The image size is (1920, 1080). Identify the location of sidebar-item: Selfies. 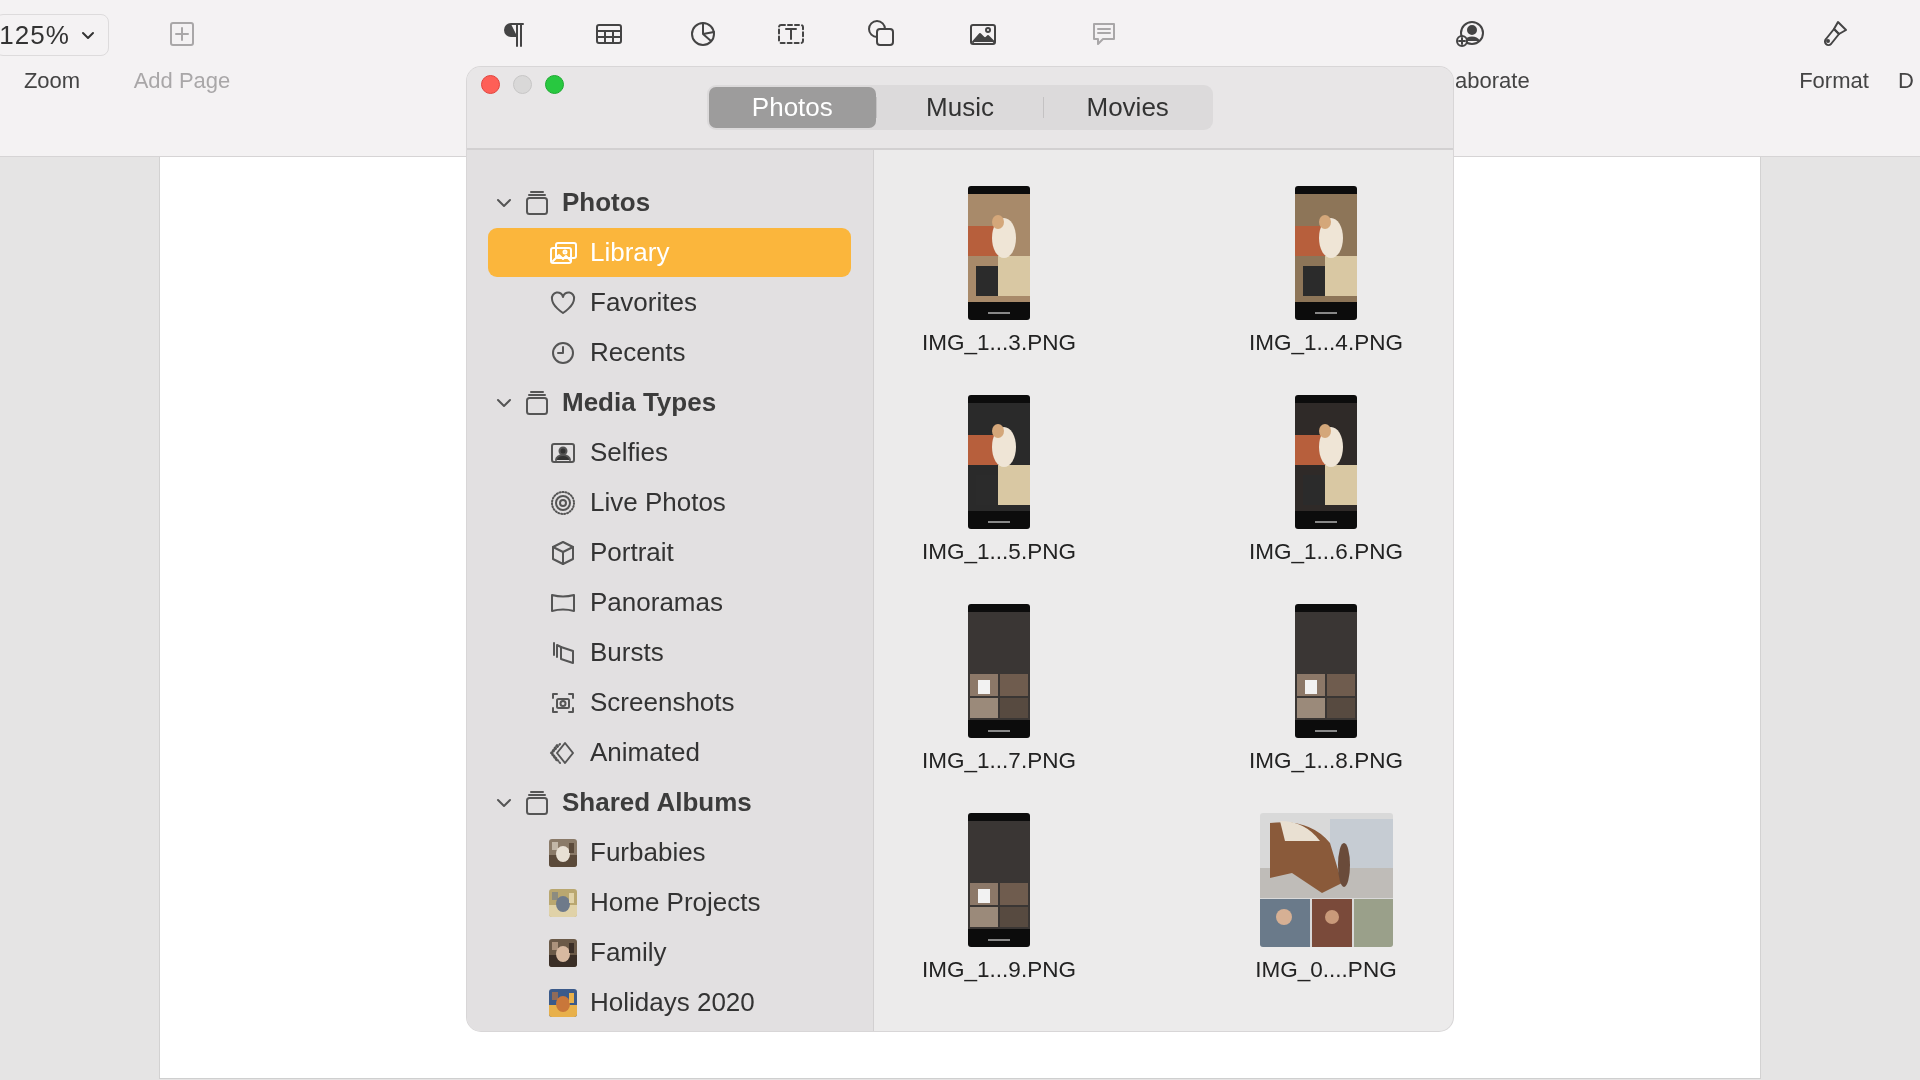
(669, 452).